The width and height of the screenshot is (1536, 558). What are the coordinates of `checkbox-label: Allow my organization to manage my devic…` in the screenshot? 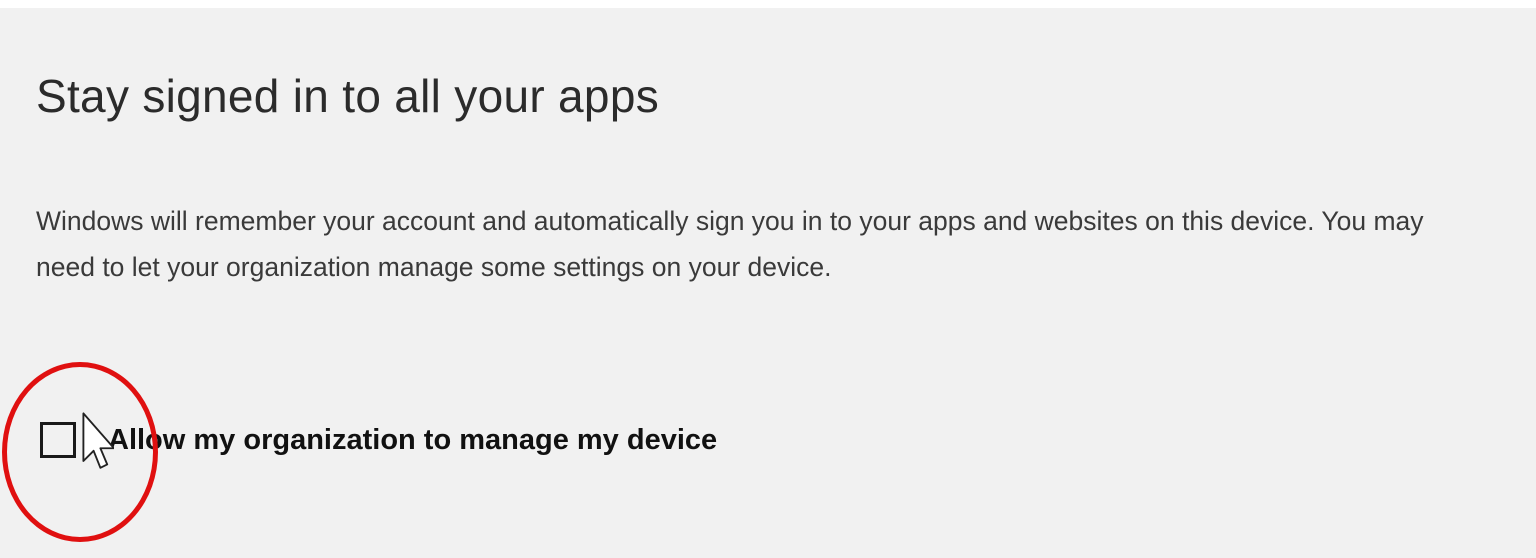 It's located at (412, 440).